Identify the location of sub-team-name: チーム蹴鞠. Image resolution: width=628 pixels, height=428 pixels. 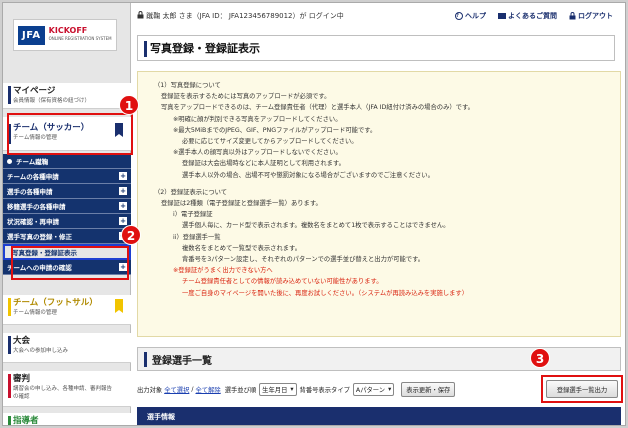
(67, 161).